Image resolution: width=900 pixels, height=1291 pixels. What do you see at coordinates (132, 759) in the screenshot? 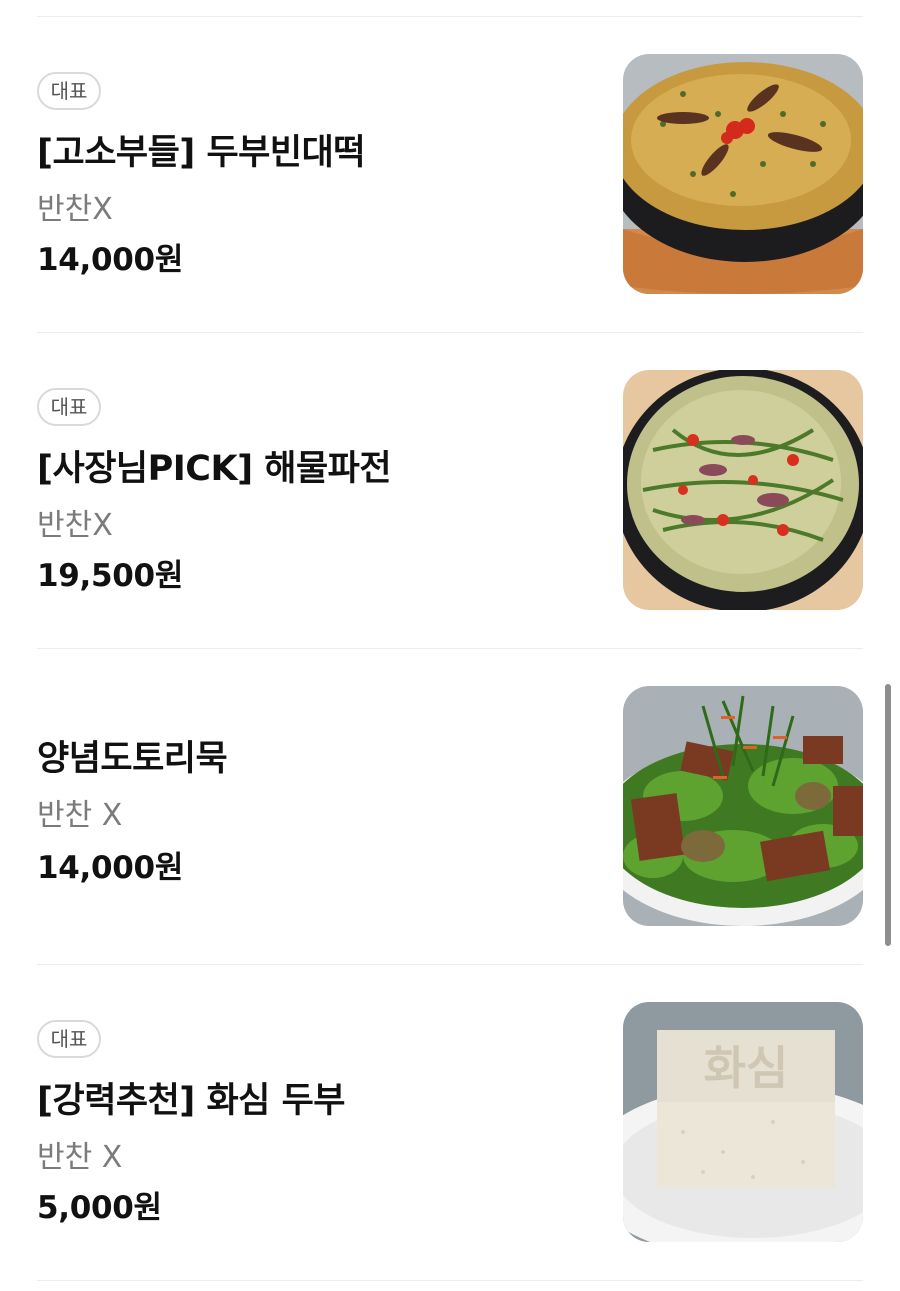
I see `menu-item-name: 양념도토리묵` at bounding box center [132, 759].